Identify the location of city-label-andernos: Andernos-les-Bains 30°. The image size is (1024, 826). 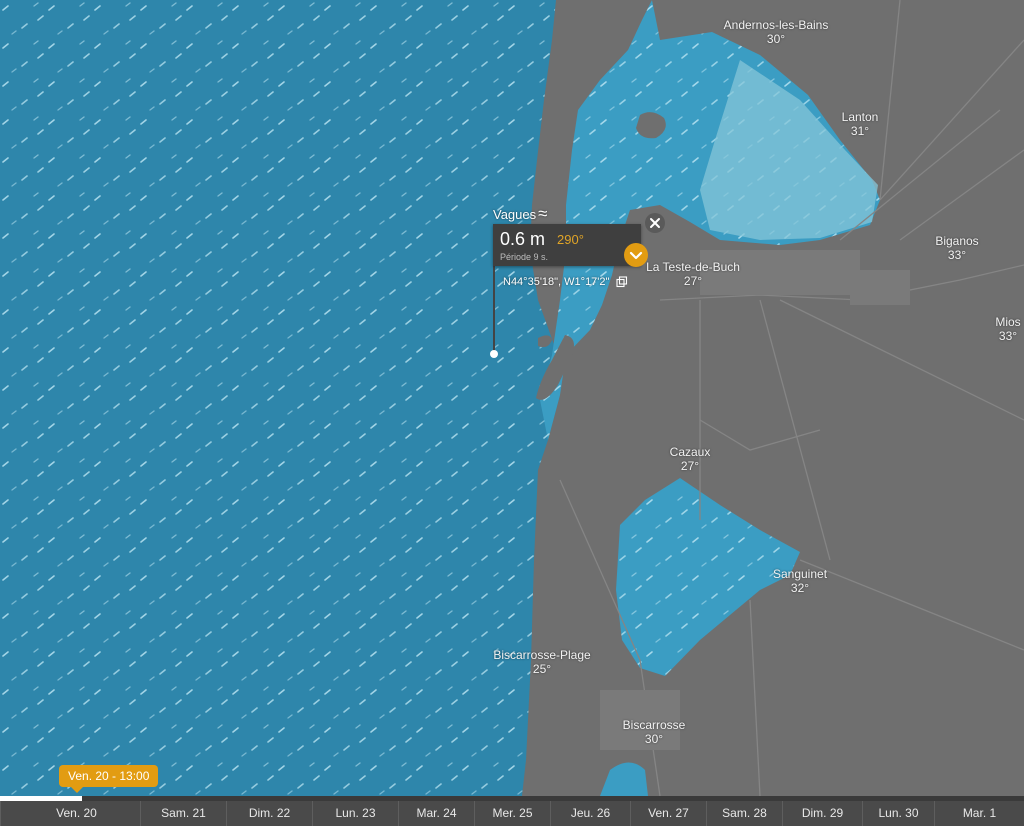
(776, 32).